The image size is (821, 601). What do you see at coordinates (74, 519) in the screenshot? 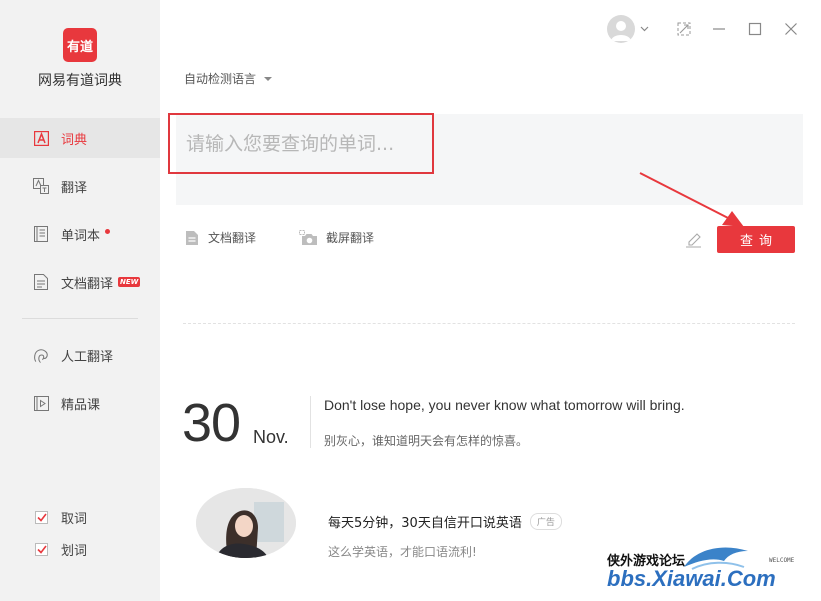
I see `capture-word-label: 取词` at bounding box center [74, 519].